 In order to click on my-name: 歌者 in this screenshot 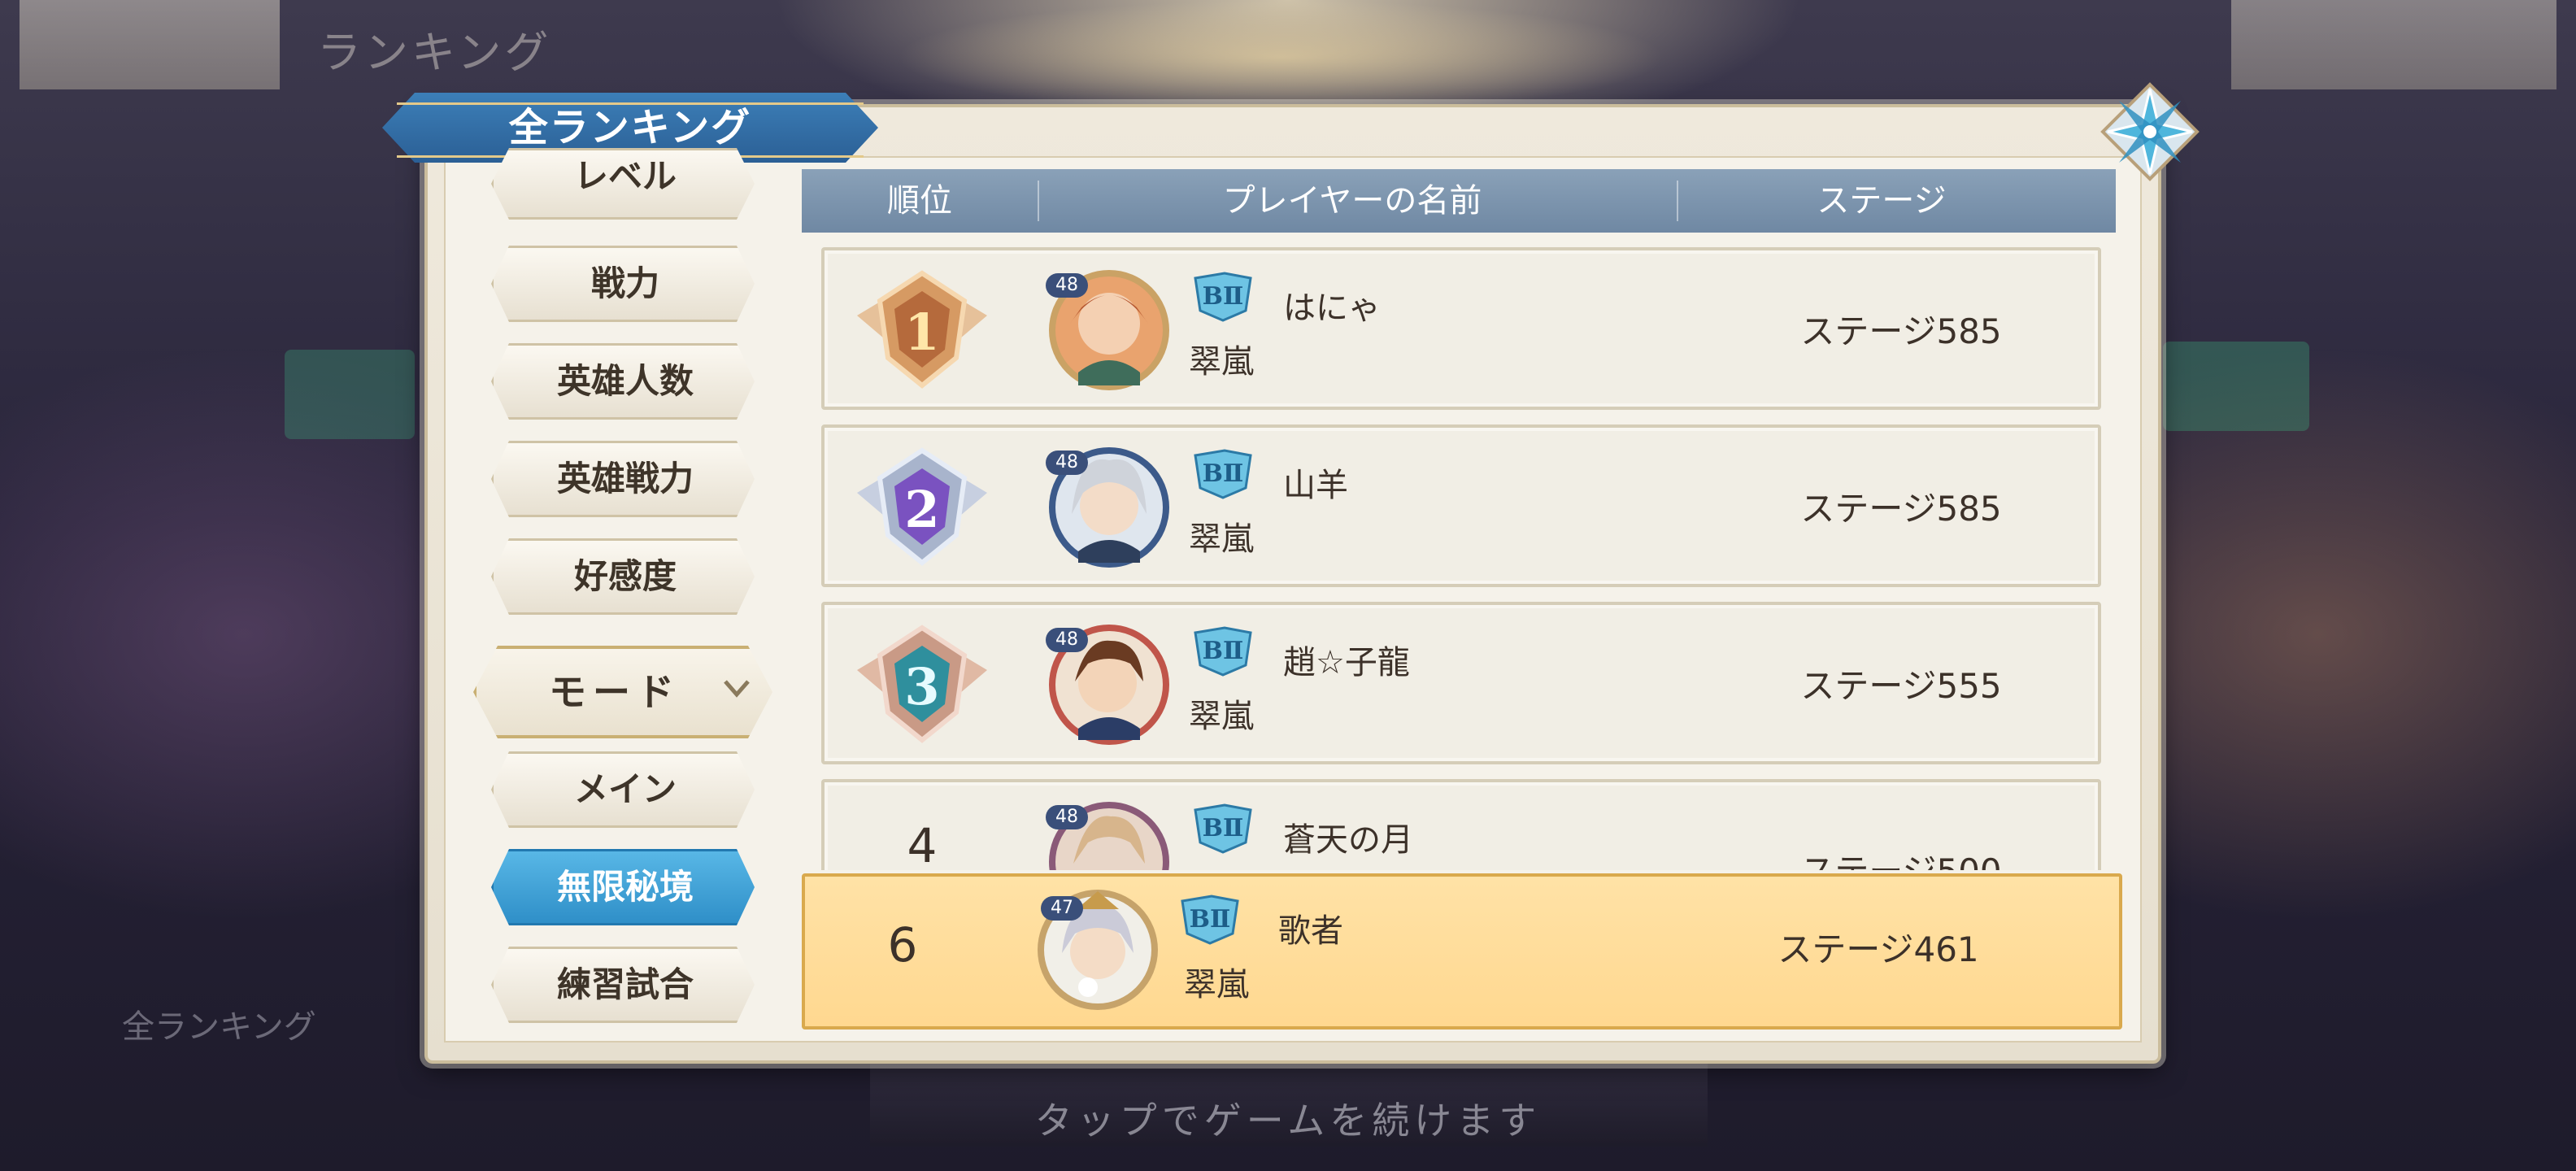, I will do `click(1311, 931)`.